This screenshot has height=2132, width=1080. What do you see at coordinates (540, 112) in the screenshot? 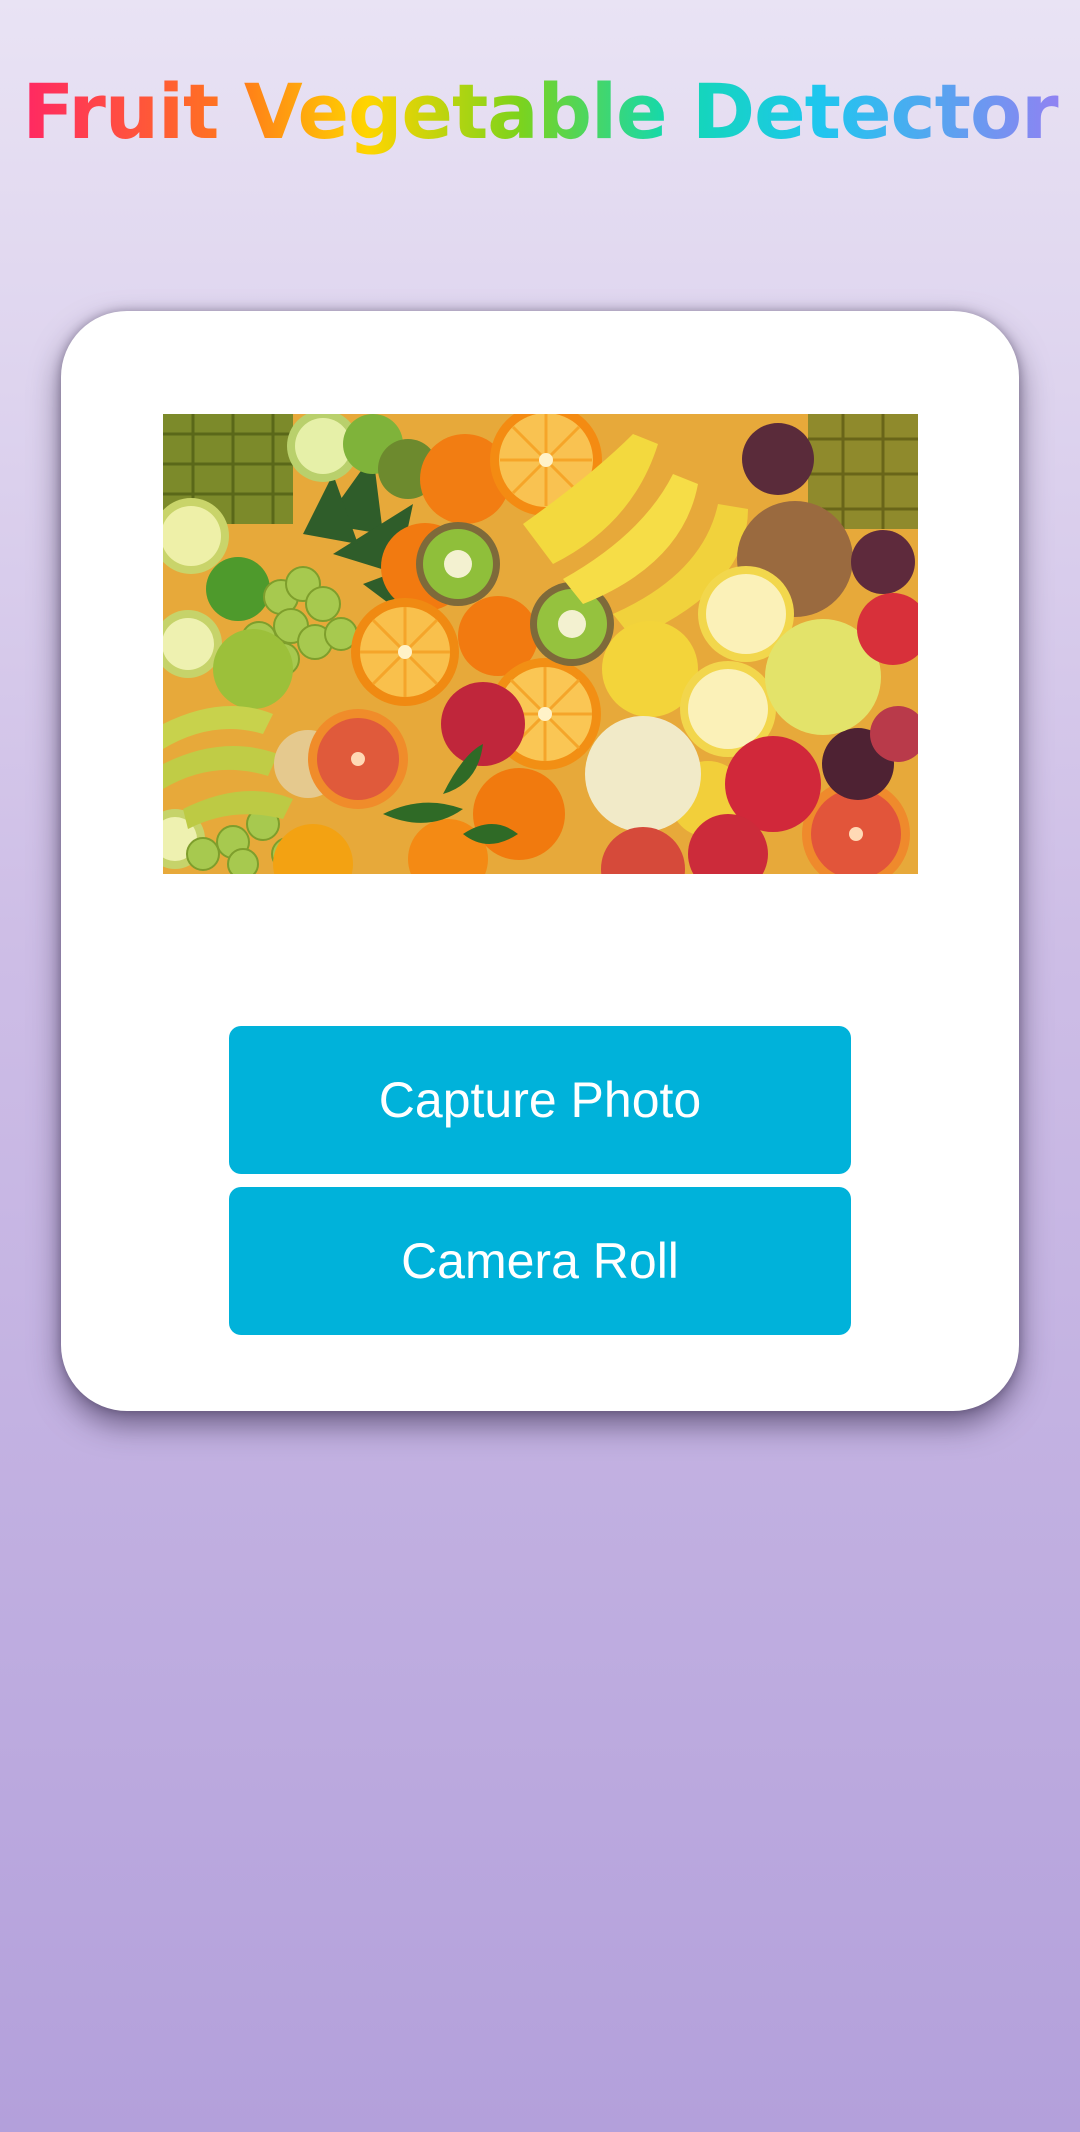
I see `app-title: Fruit Vegetable Detector` at bounding box center [540, 112].